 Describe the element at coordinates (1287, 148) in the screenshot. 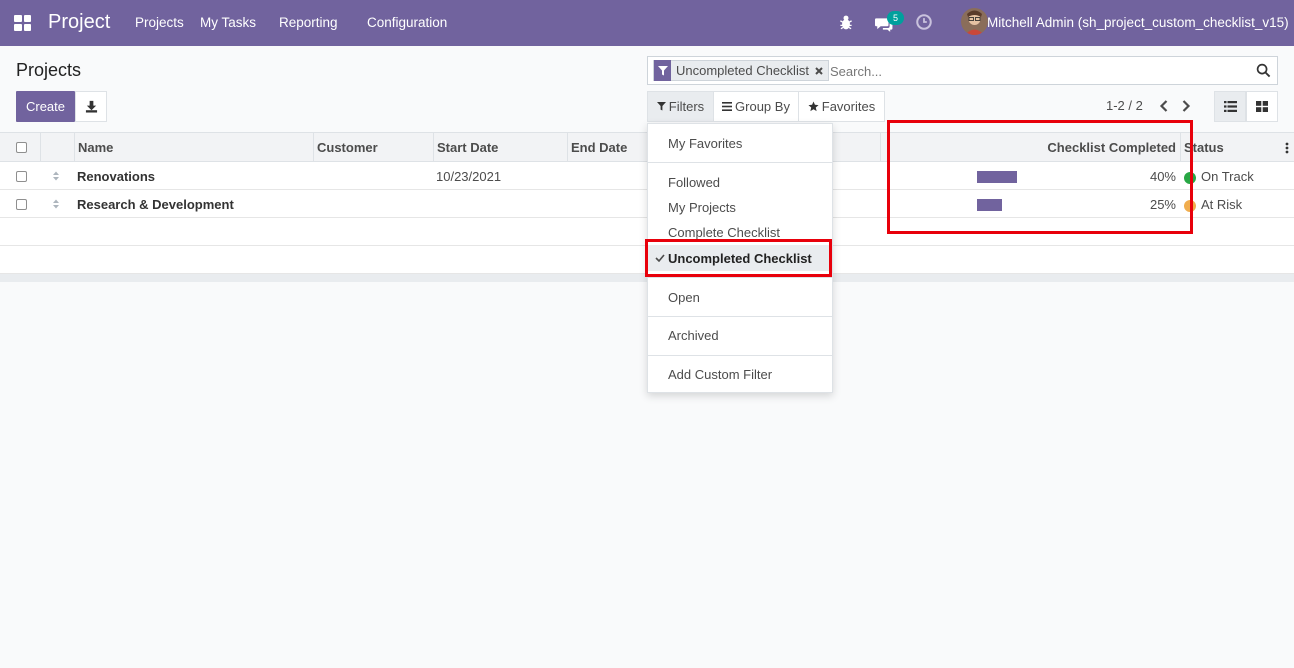

I see `optional-columns-icon` at that location.